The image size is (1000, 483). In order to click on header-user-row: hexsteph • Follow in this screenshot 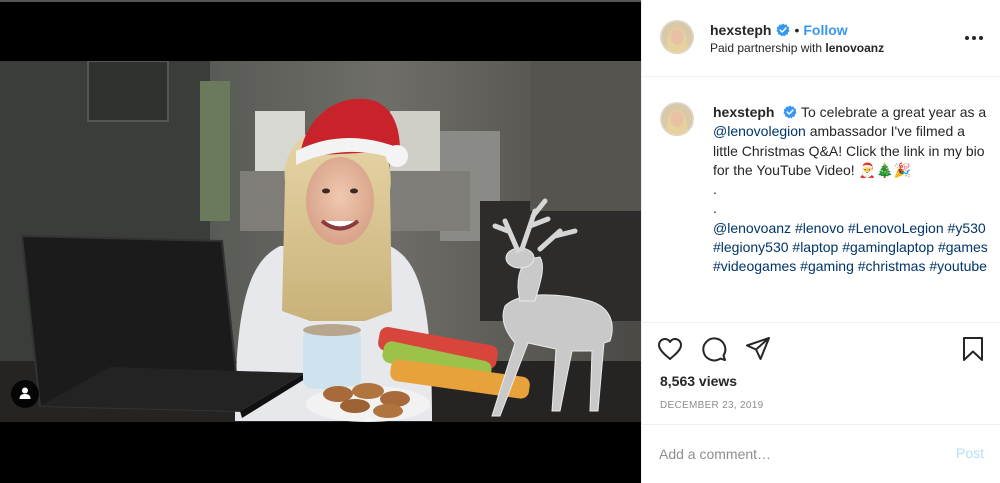, I will do `click(779, 30)`.